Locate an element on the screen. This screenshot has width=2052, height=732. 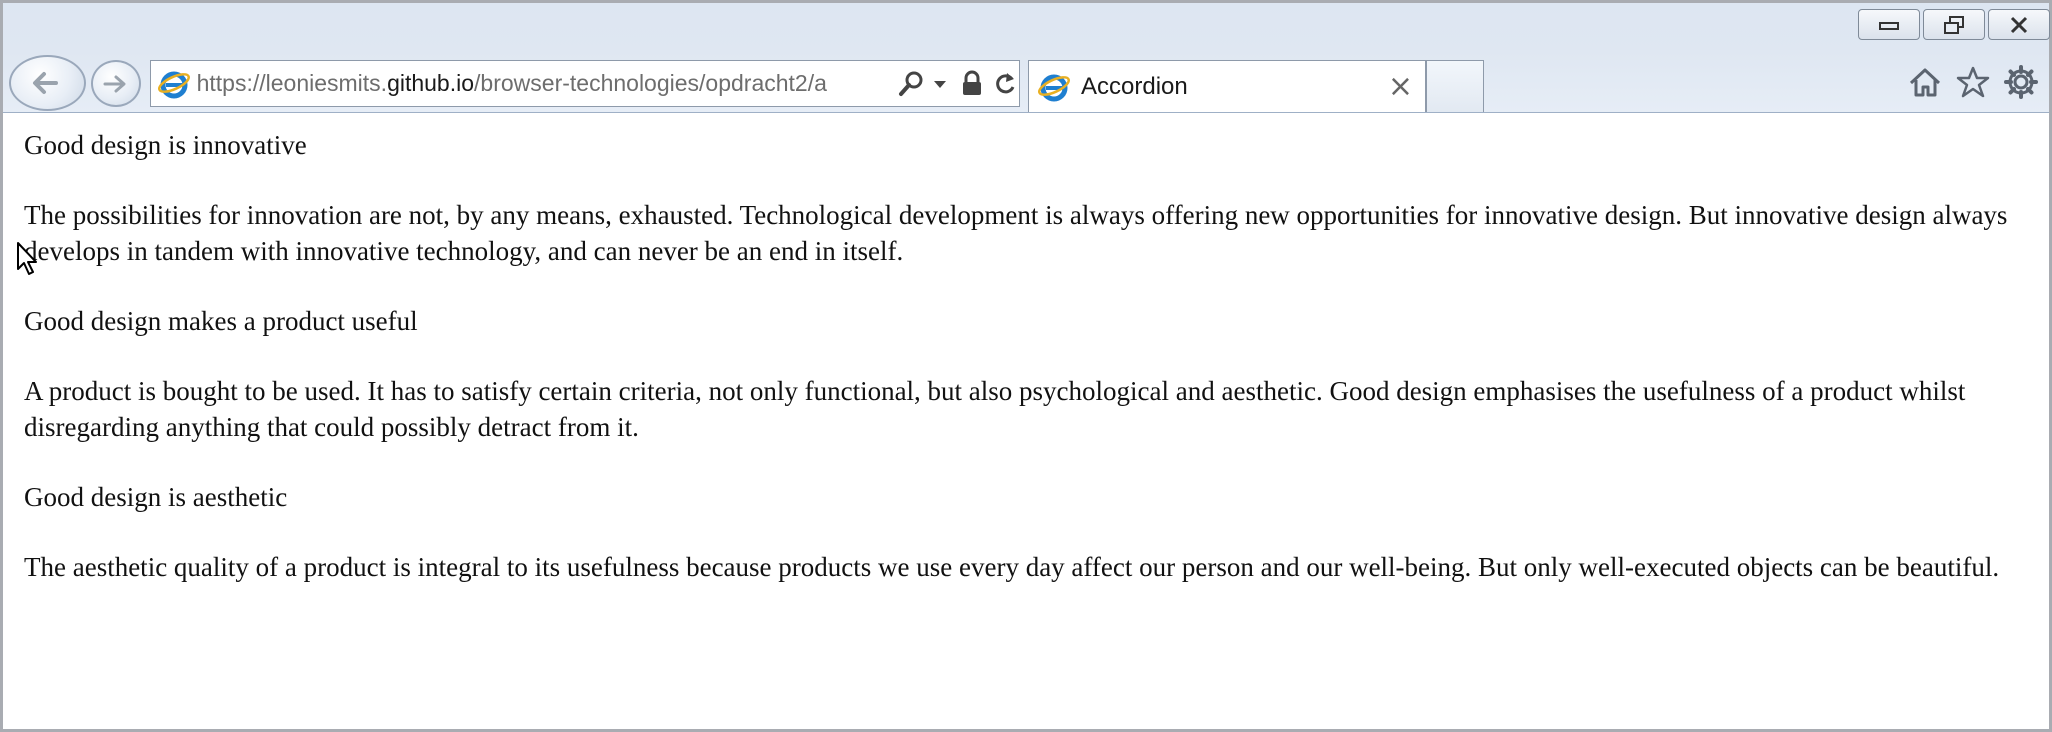
section-heading-aesthetic: Good design is aesthetic is located at coordinates (1019, 497).